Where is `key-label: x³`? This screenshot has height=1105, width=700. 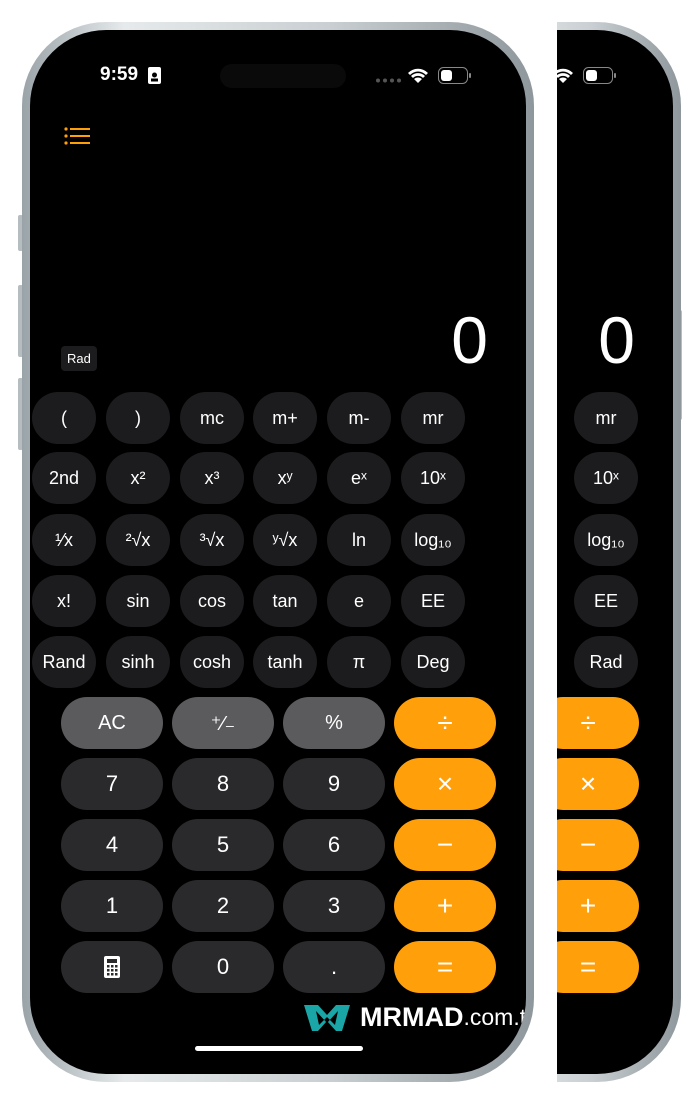 key-label: x³ is located at coordinates (212, 477).